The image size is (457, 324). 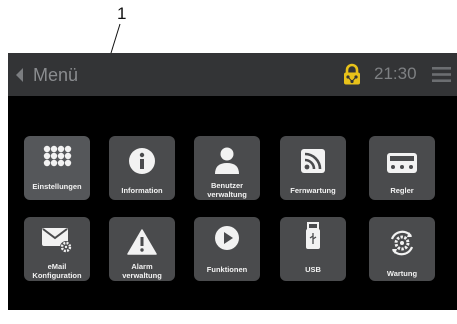 I want to click on menu-back-button: Menü, so click(x=46, y=75).